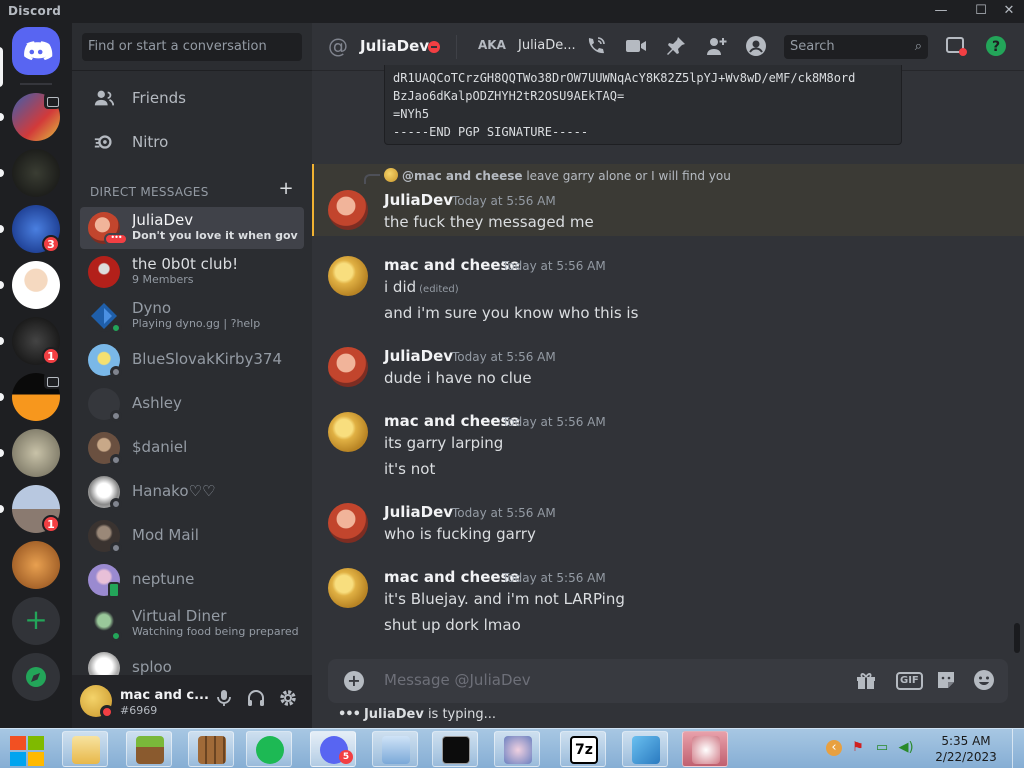 The height and width of the screenshot is (768, 1024). I want to click on video-badge-icon, so click(52, 381).